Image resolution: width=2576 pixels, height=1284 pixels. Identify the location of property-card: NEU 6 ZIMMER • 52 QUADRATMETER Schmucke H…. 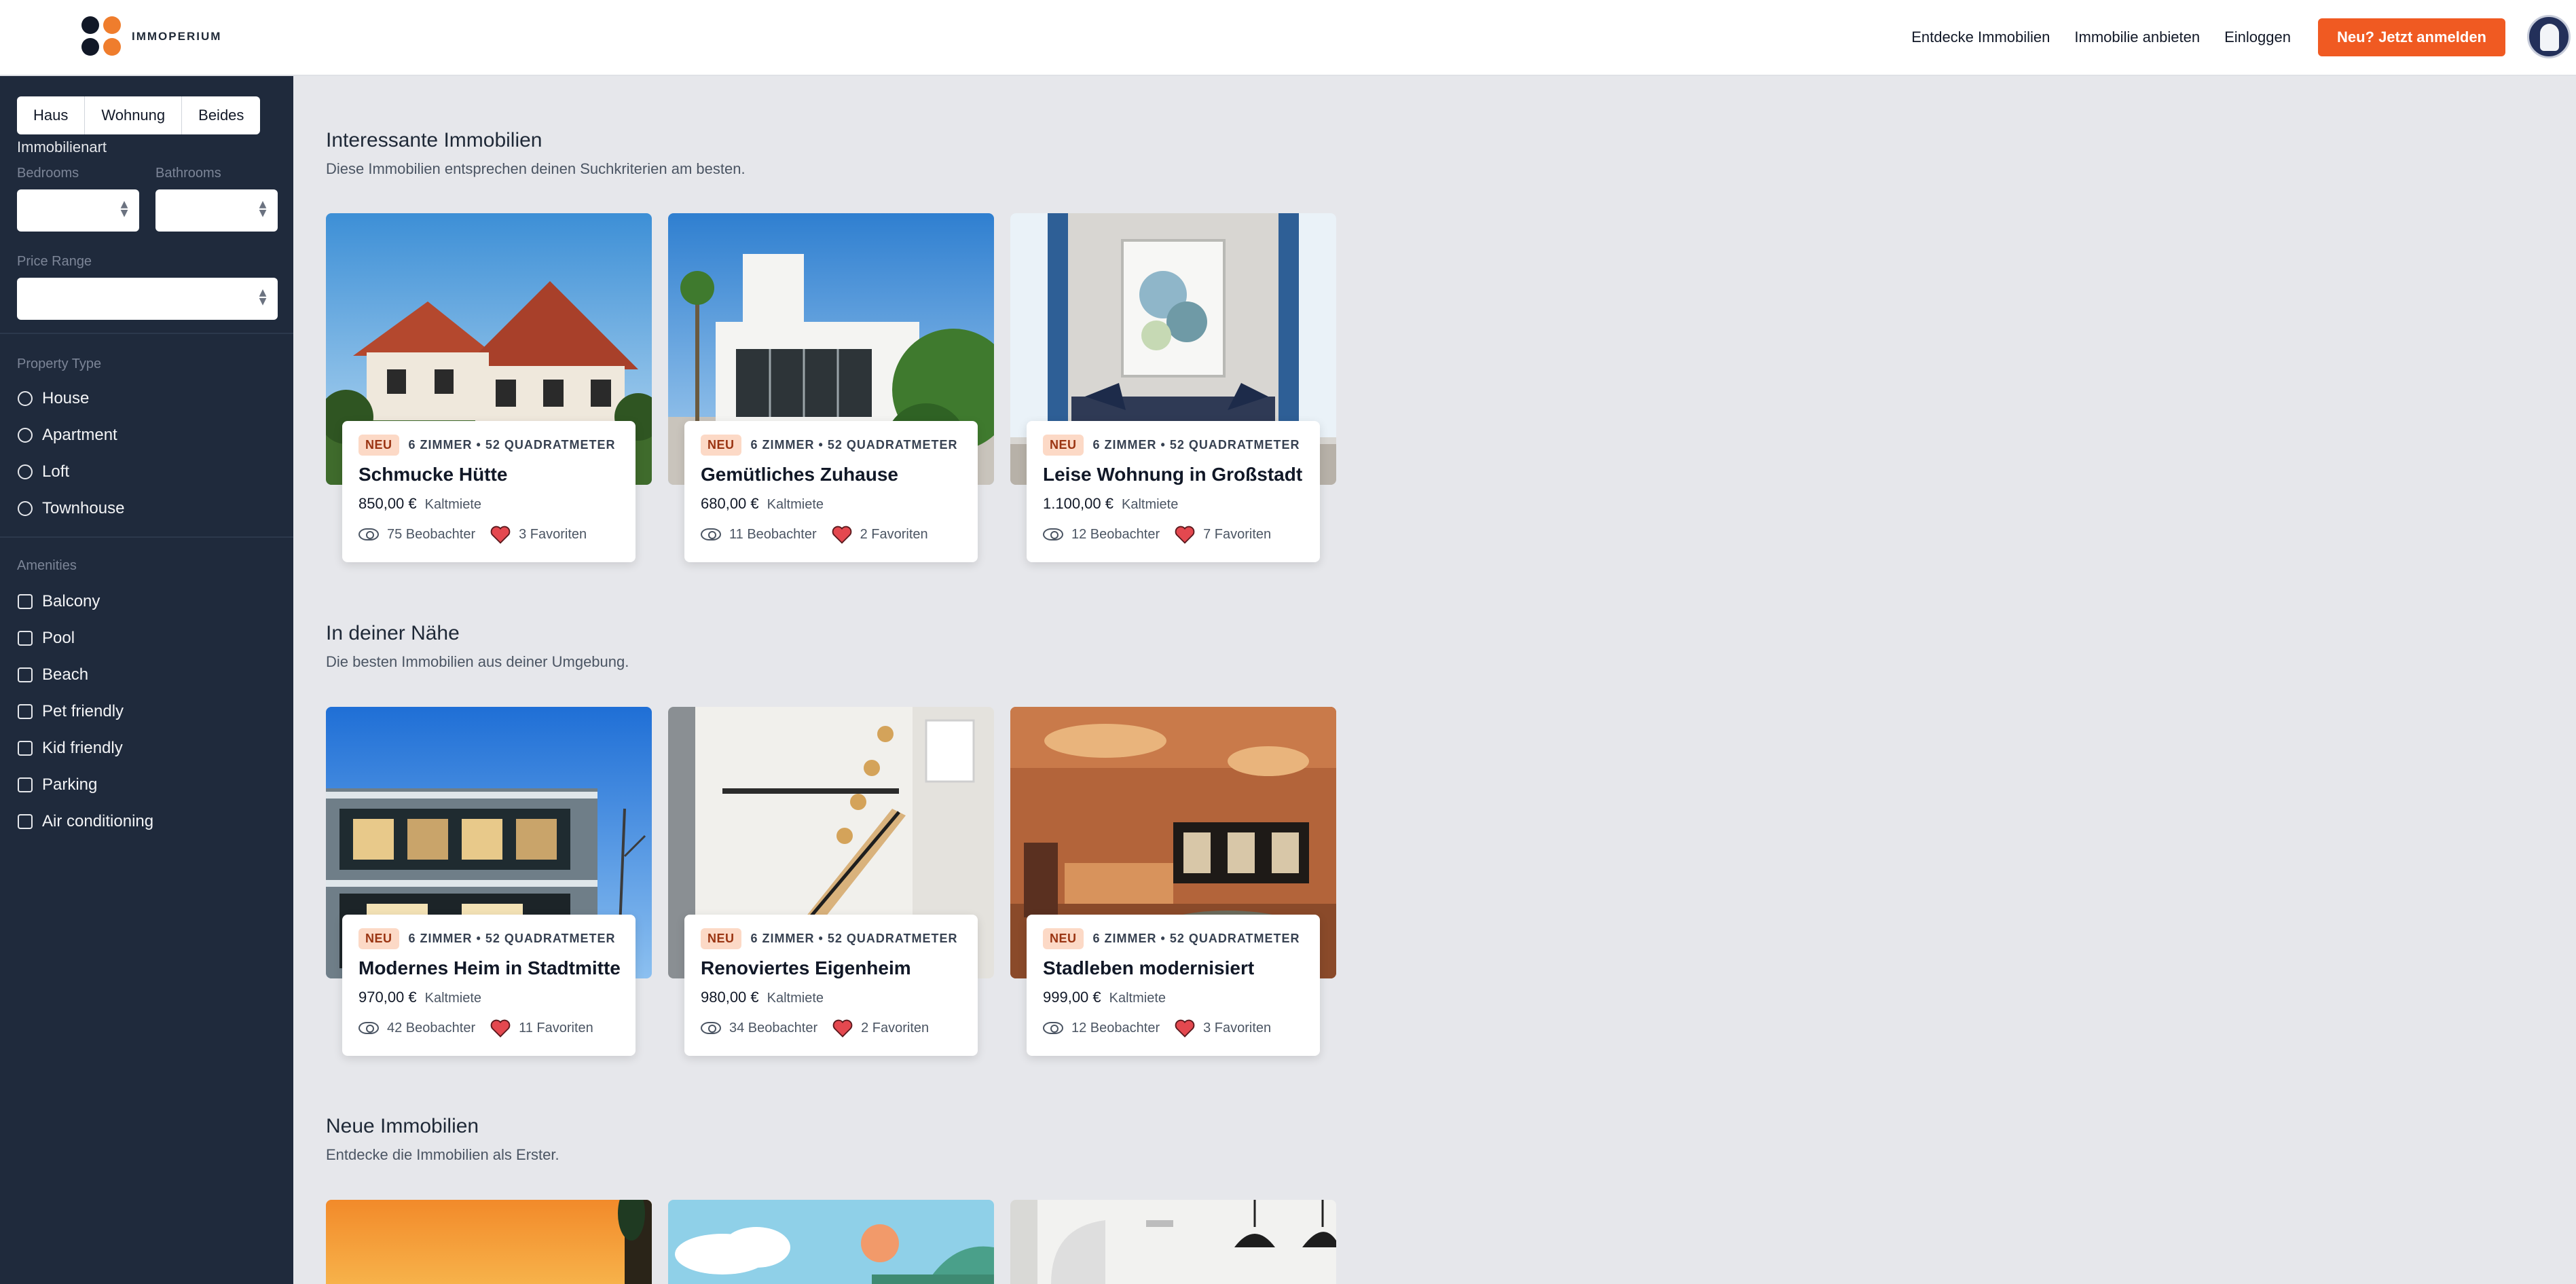
(489, 492).